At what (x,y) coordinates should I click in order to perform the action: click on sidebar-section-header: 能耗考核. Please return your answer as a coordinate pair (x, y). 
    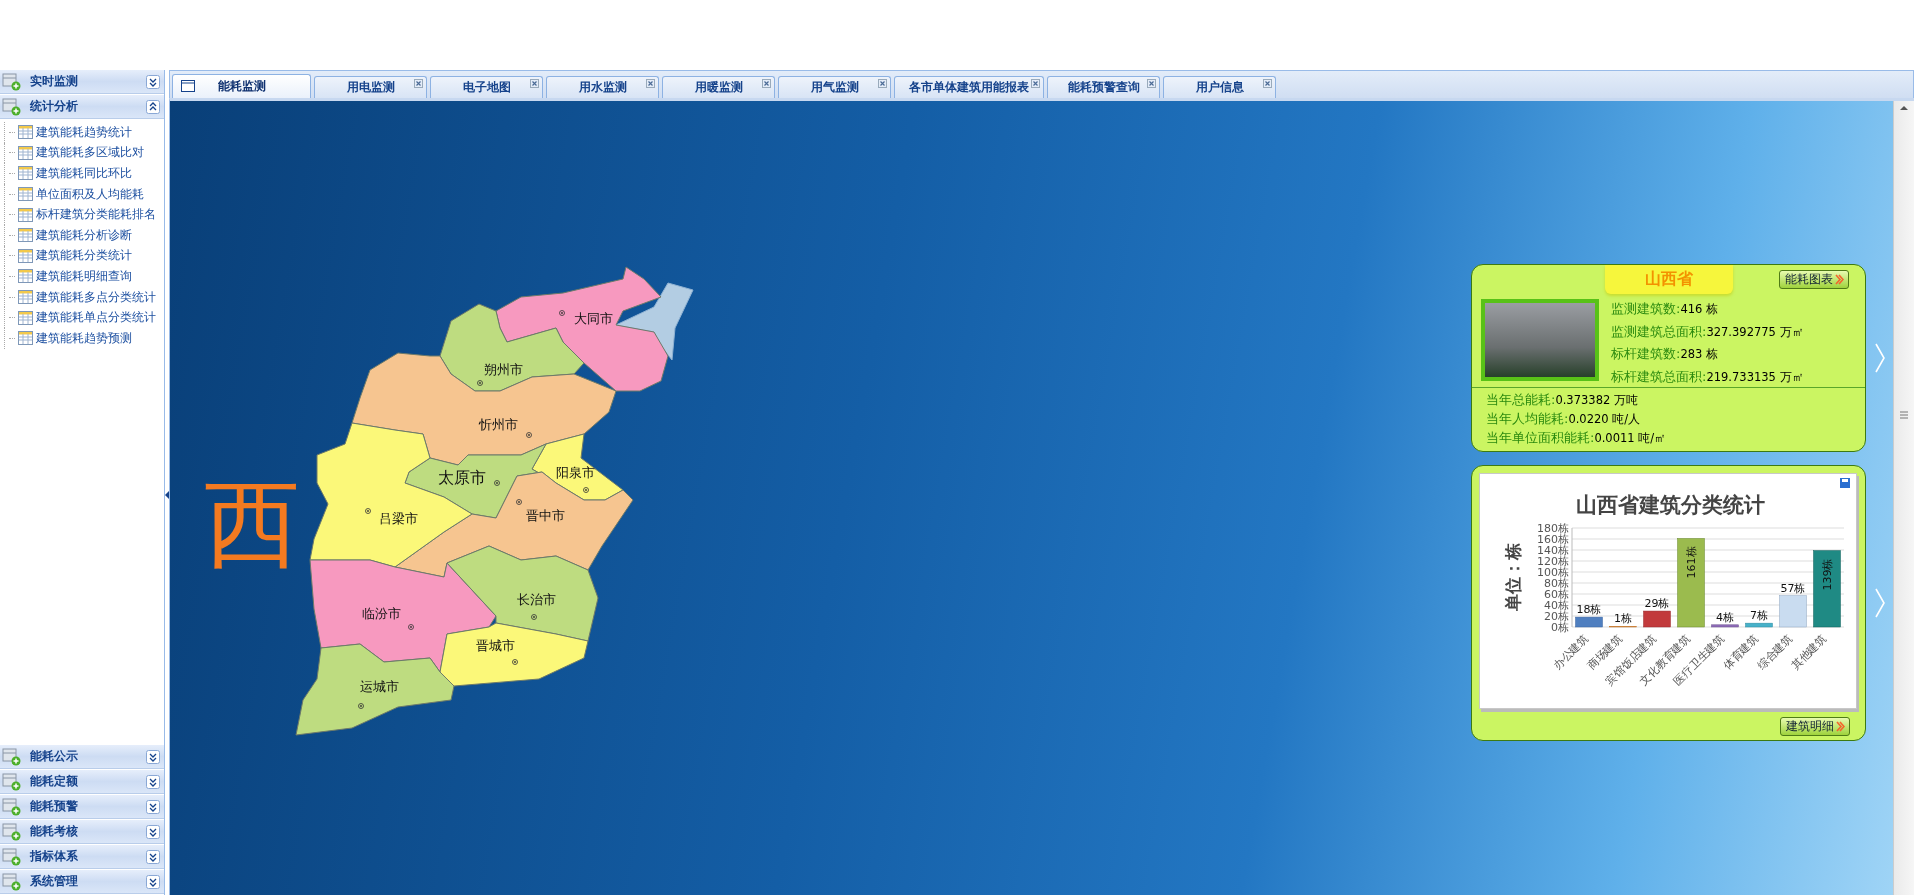
    Looking at the image, I should click on (82, 832).